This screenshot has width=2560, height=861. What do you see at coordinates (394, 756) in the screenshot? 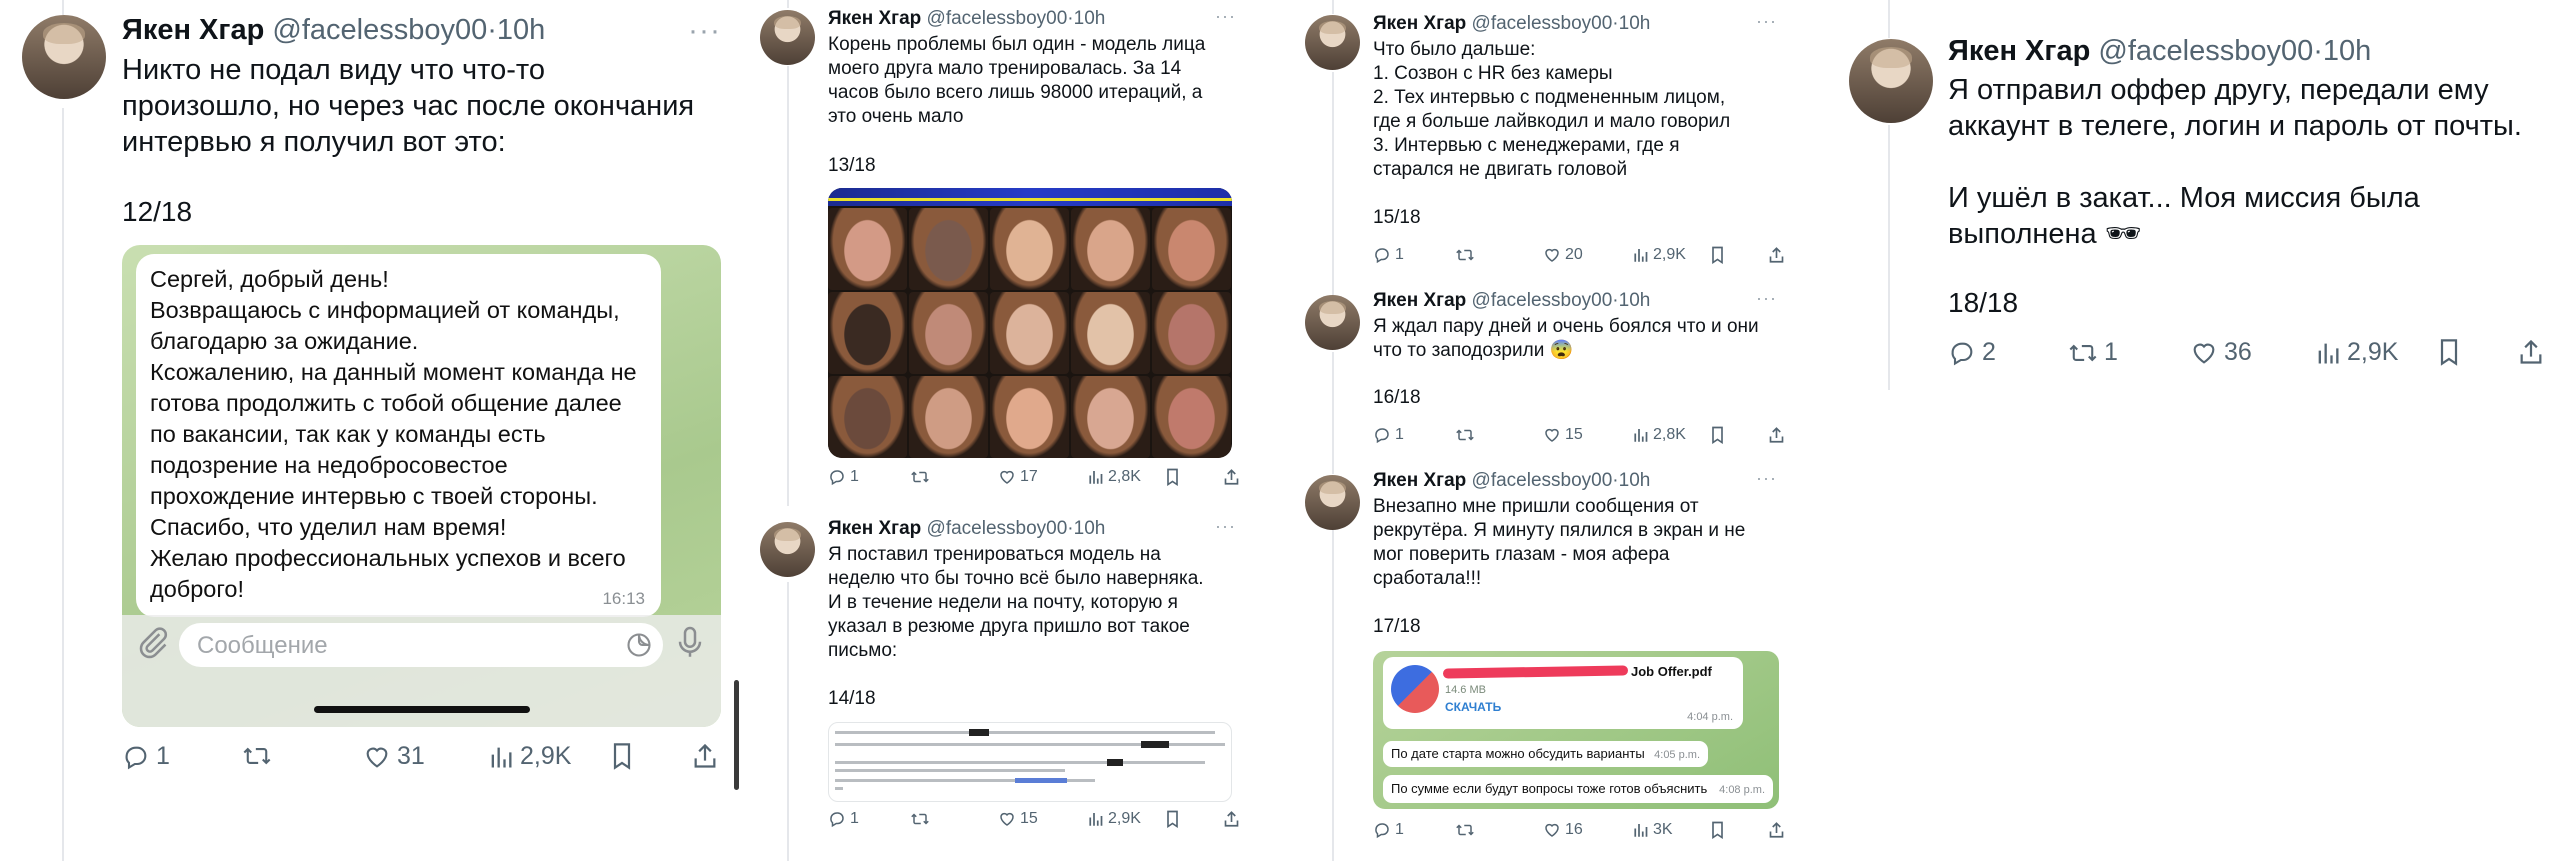
I see `like-button: 31` at bounding box center [394, 756].